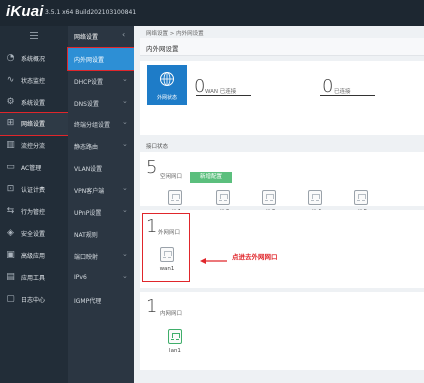 The image size is (424, 383). I want to click on page-title: 内外网设置, so click(162, 49).